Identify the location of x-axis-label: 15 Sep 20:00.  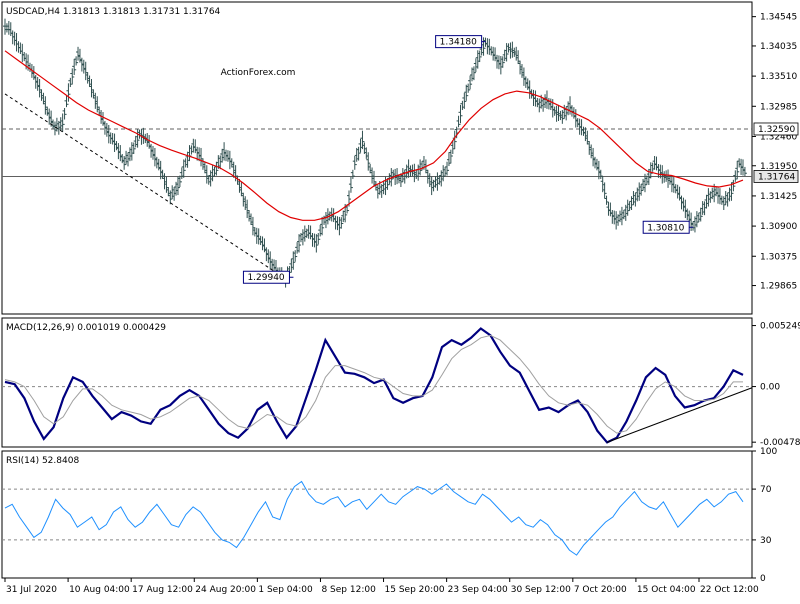
(415, 590).